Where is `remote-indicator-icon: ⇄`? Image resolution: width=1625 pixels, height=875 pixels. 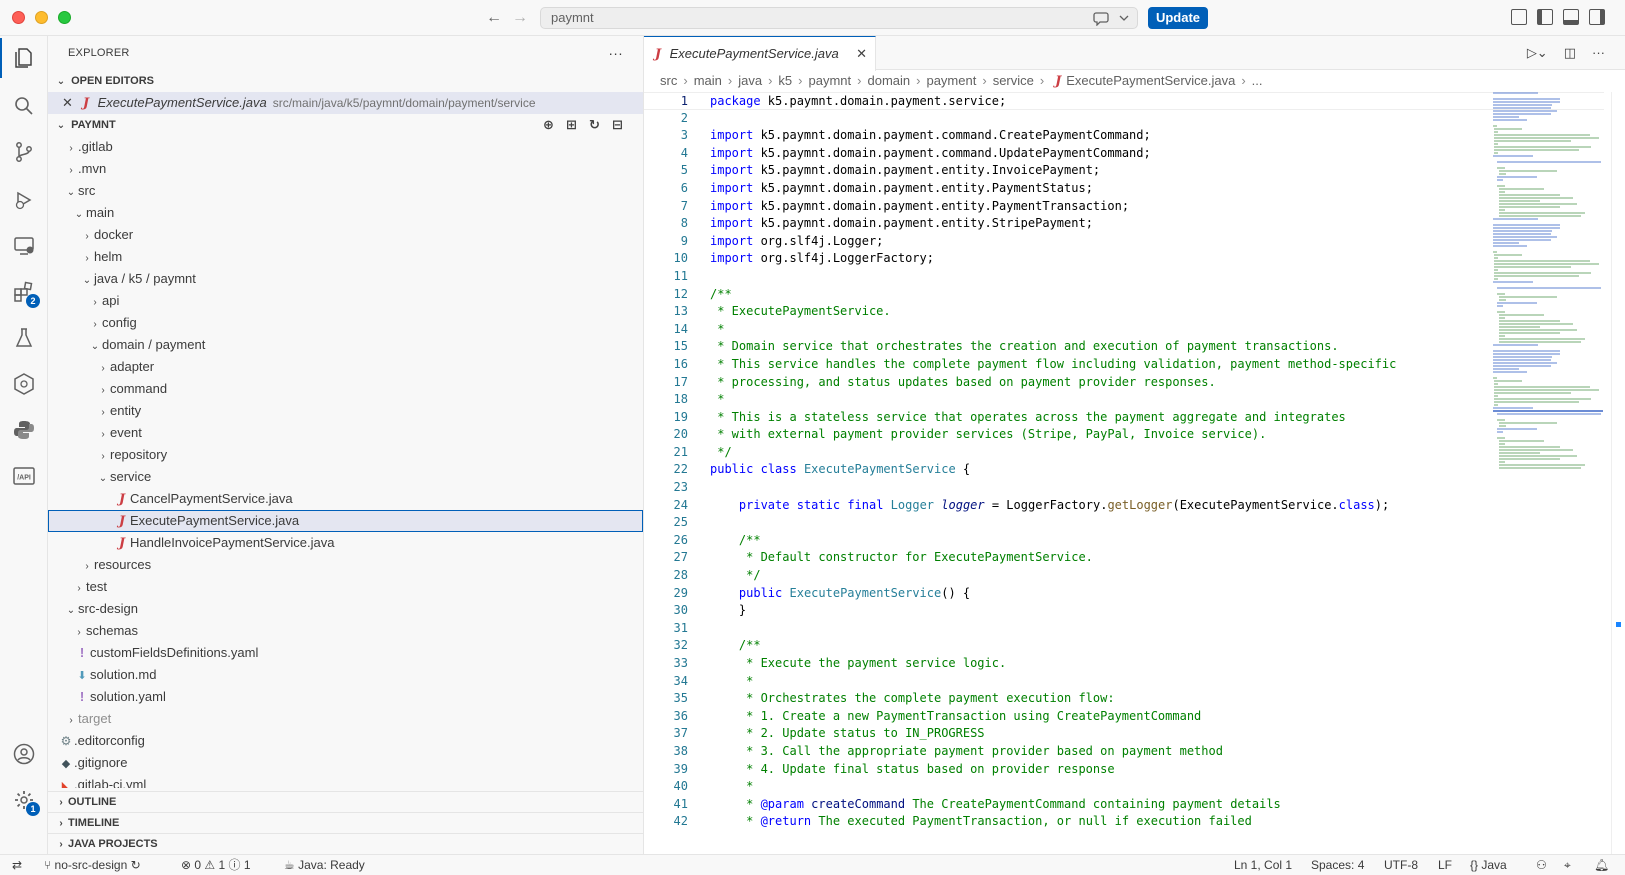 remote-indicator-icon: ⇄ is located at coordinates (17, 865).